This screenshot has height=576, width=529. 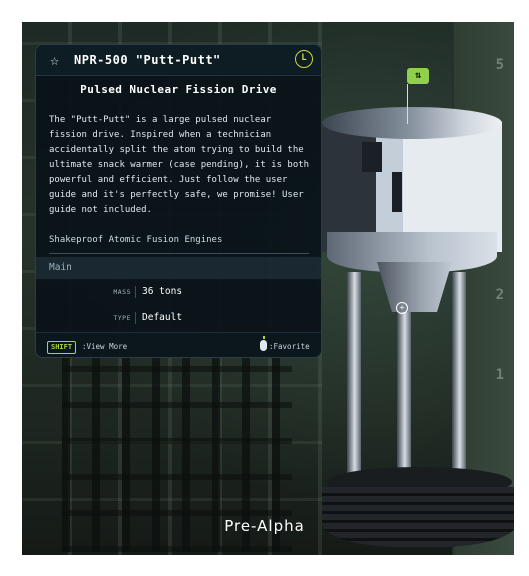 I want to click on engine-tank-top, so click(x=412, y=123).